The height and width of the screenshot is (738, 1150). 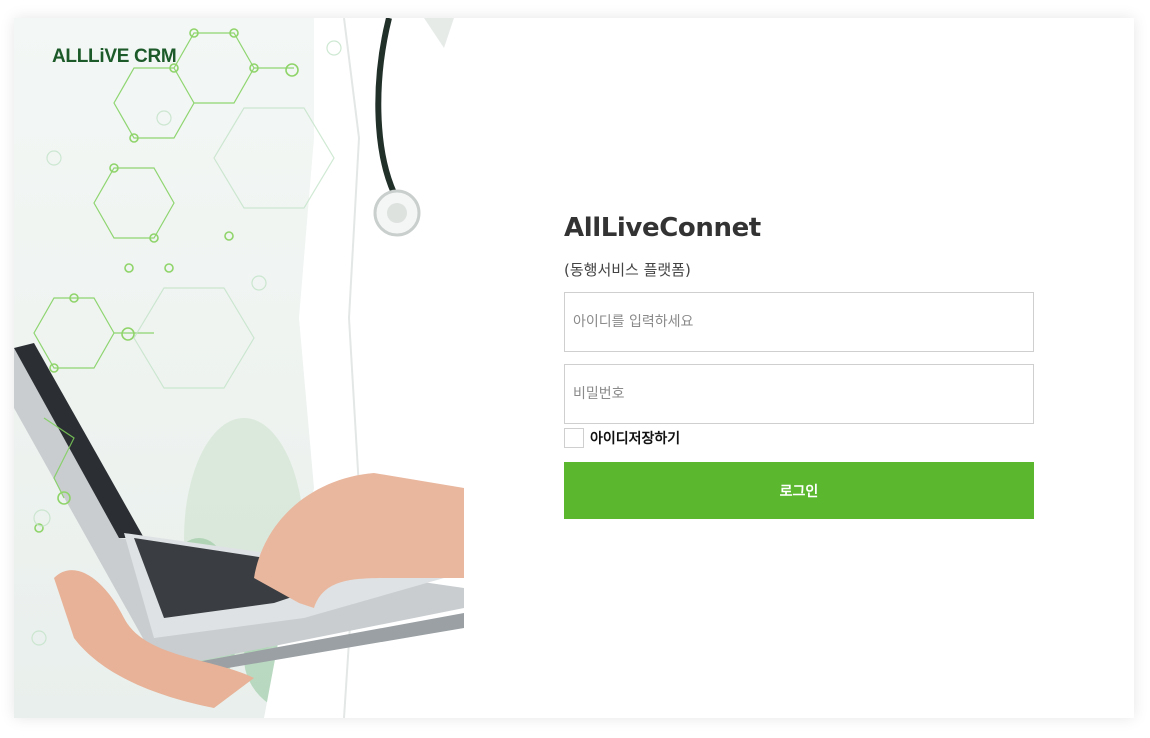 I want to click on save-id-label: 아이디저장하기, so click(x=635, y=438).